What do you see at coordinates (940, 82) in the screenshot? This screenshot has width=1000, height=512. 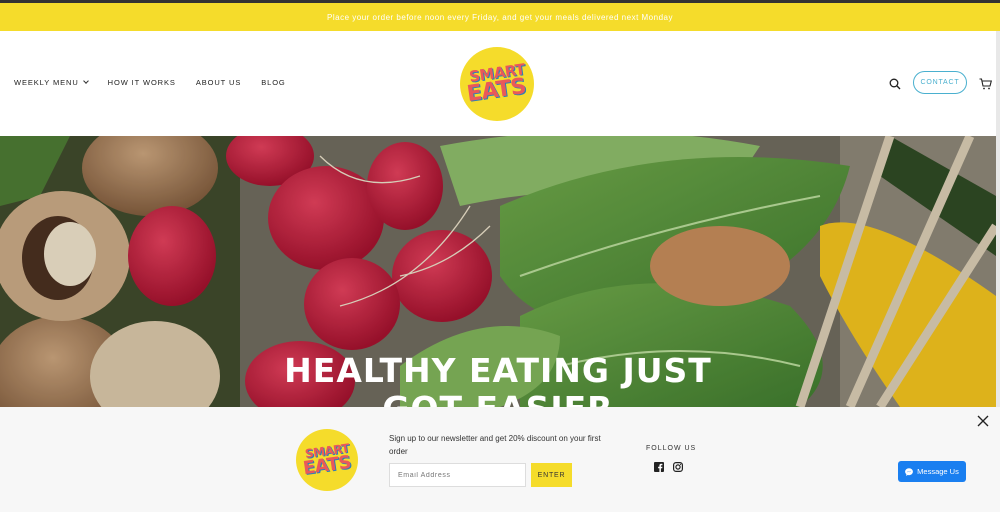 I see `contact-button: CONTACT` at bounding box center [940, 82].